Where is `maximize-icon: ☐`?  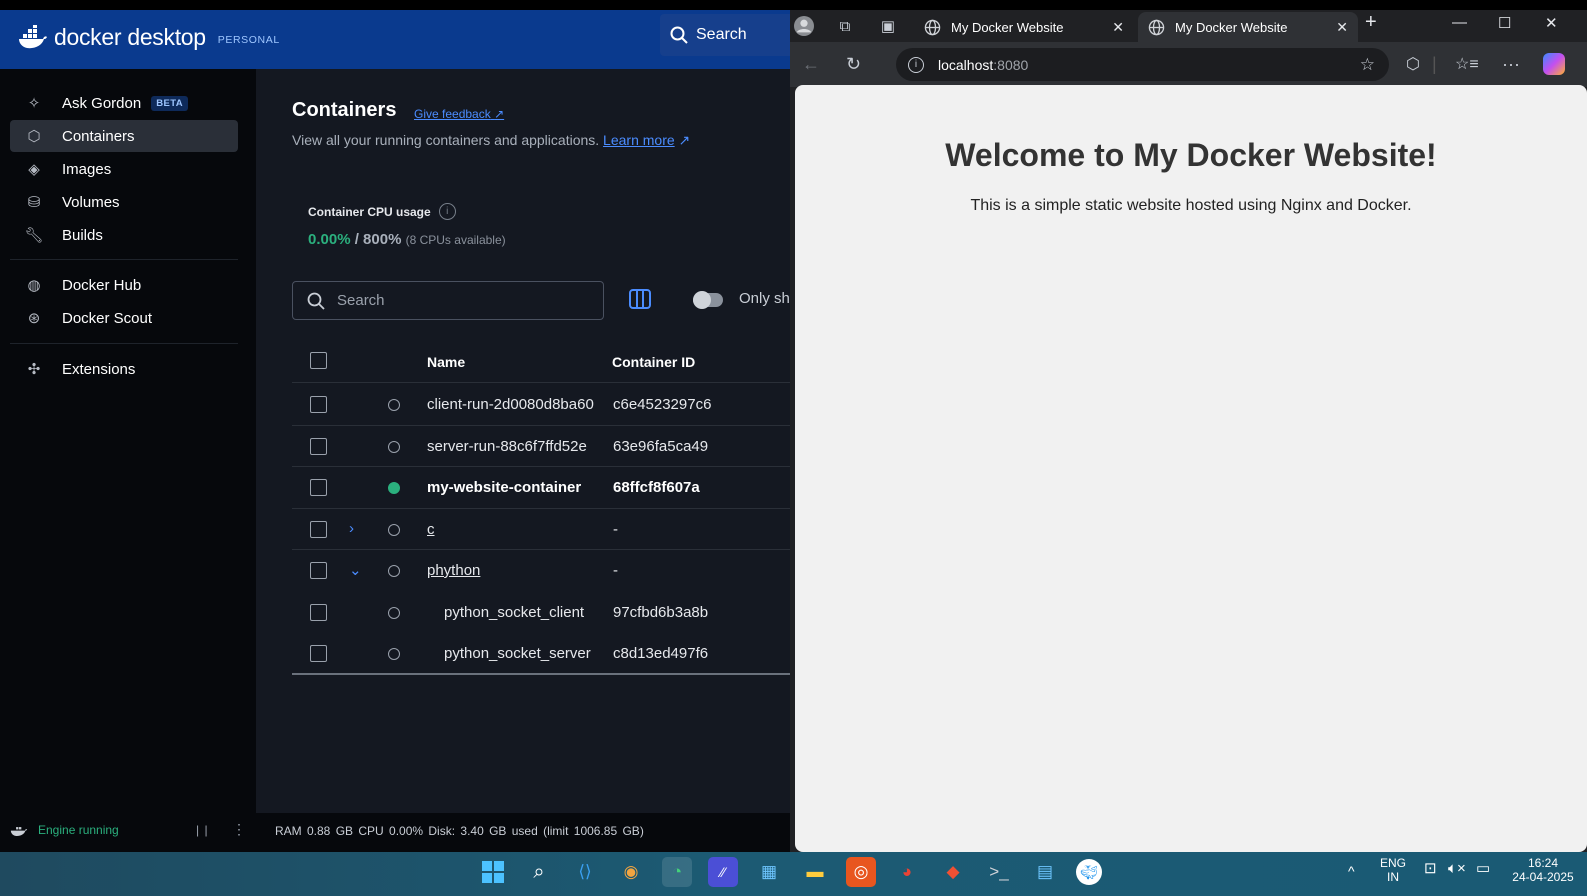
maximize-icon: ☐ is located at coordinates (1504, 23).